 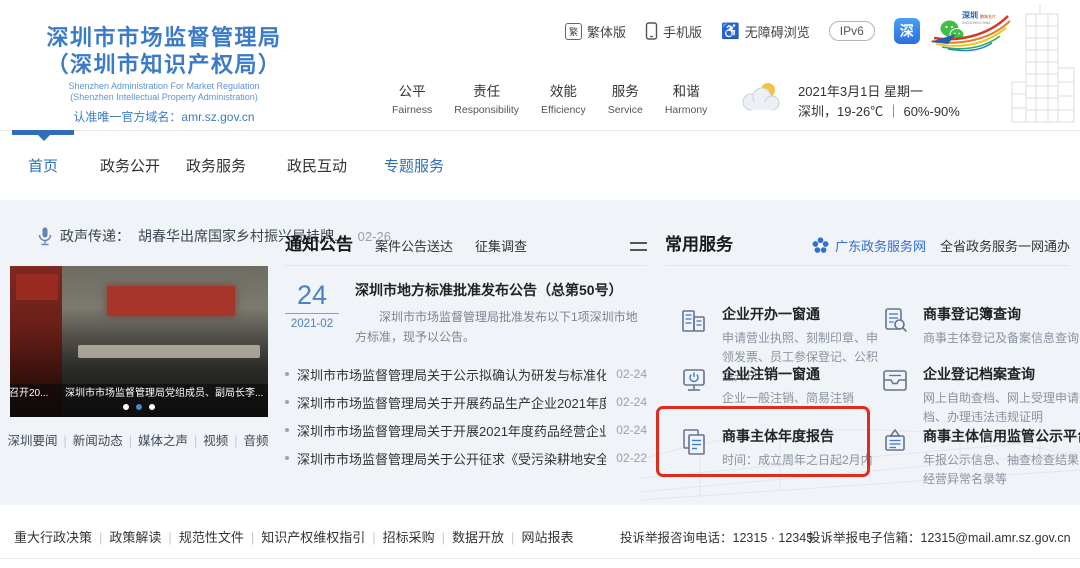 What do you see at coordinates (694, 380) in the screenshot?
I see `monitor-power-icon` at bounding box center [694, 380].